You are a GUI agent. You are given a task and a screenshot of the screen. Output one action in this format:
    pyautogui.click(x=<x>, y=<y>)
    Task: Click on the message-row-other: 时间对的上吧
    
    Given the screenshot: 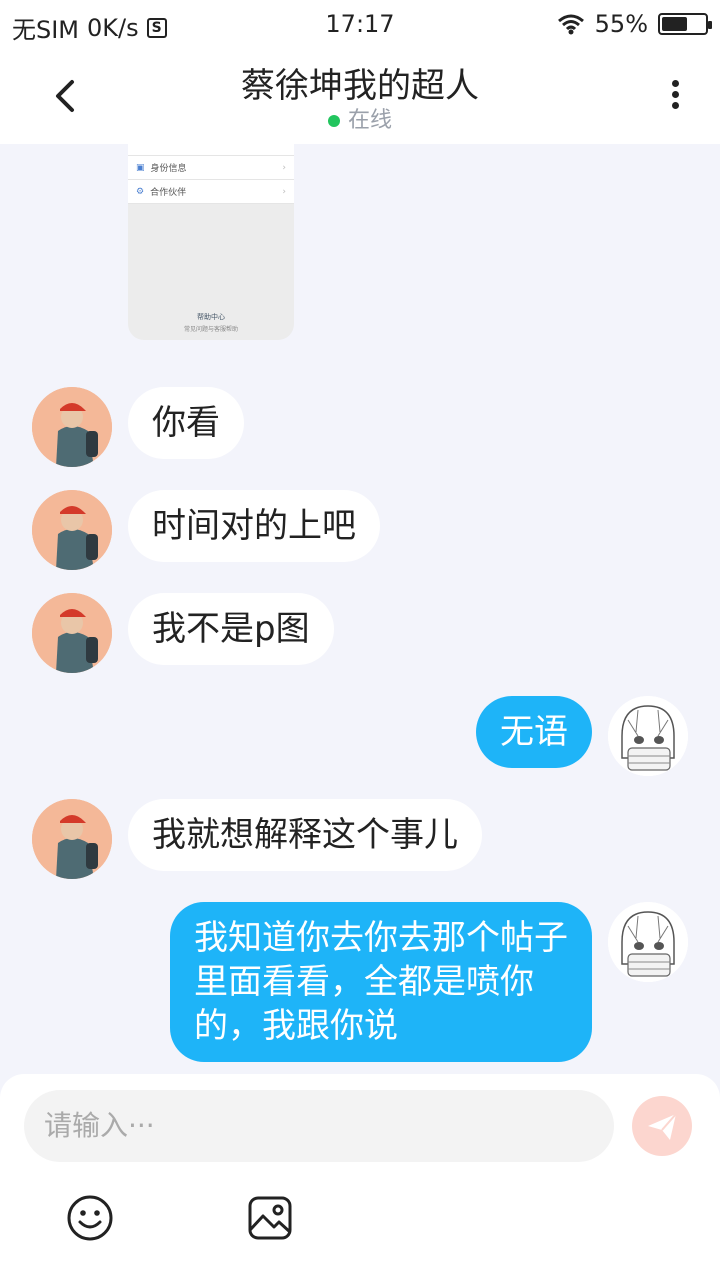 What is the action you would take?
    pyautogui.click(x=206, y=530)
    